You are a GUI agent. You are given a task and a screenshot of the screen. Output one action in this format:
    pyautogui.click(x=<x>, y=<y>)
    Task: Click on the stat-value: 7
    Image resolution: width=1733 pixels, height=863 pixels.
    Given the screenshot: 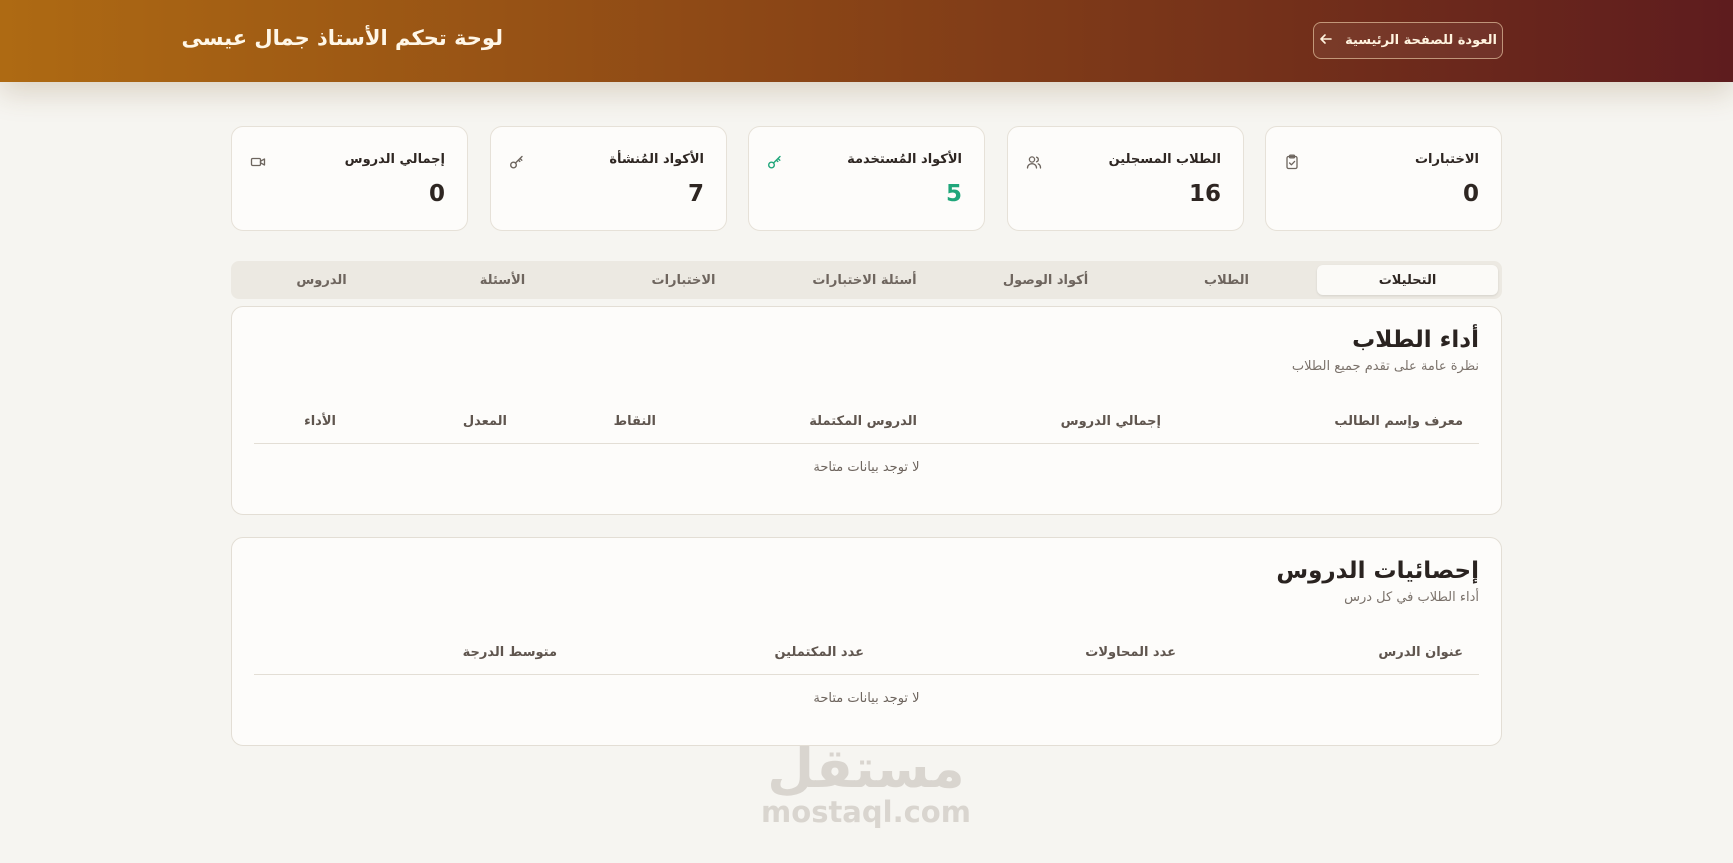 What is the action you would take?
    pyautogui.click(x=695, y=194)
    